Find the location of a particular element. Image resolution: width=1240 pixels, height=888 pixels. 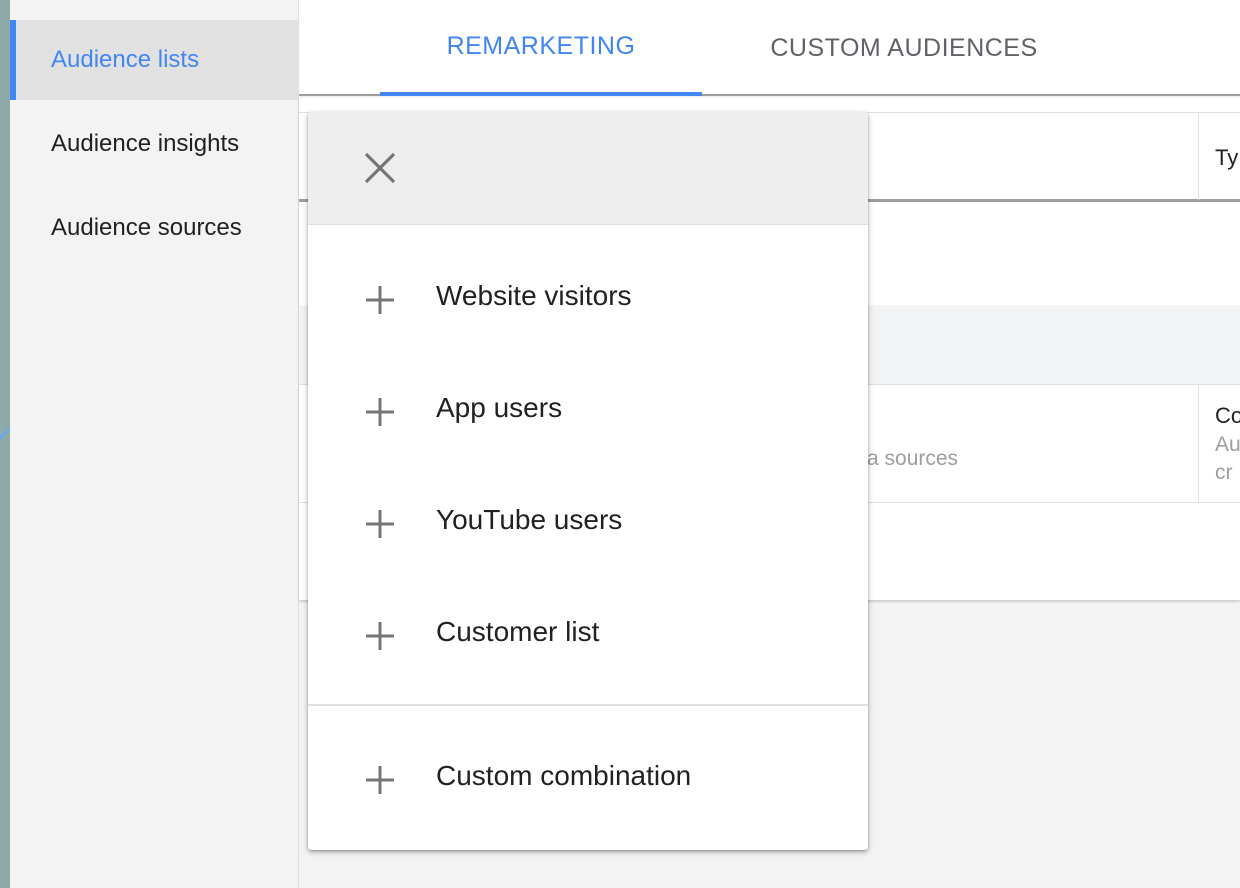

sidebar-item-audience-insights: Audience insights is located at coordinates (154, 144).